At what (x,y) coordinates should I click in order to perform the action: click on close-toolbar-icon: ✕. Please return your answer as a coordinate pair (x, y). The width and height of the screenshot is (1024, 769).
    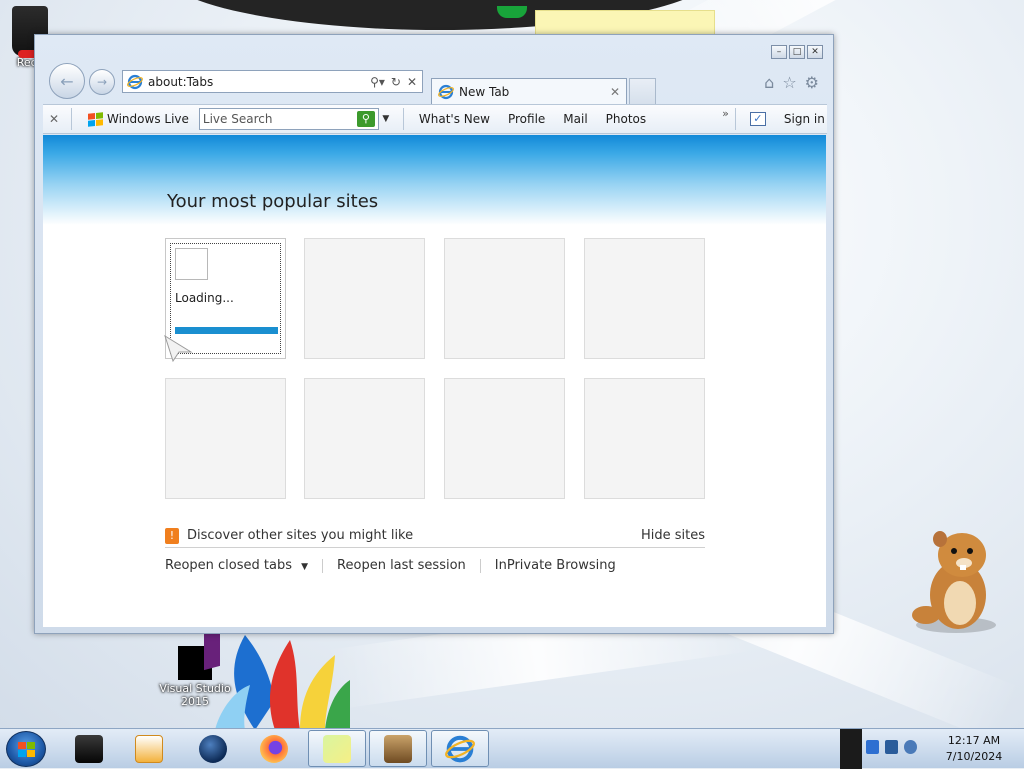
    Looking at the image, I should click on (54, 119).